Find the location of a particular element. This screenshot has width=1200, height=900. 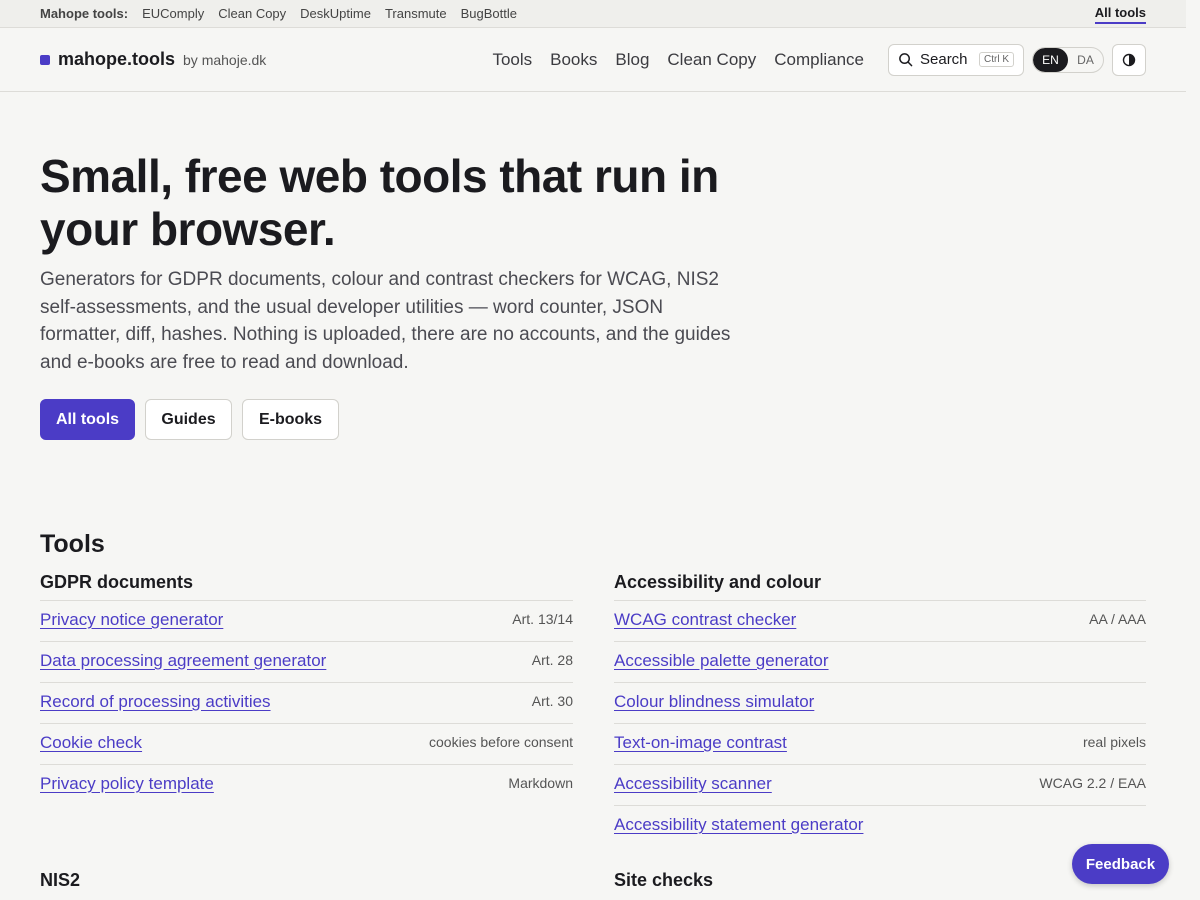

tool-link-ropa: Record of processing activities is located at coordinates (155, 702).